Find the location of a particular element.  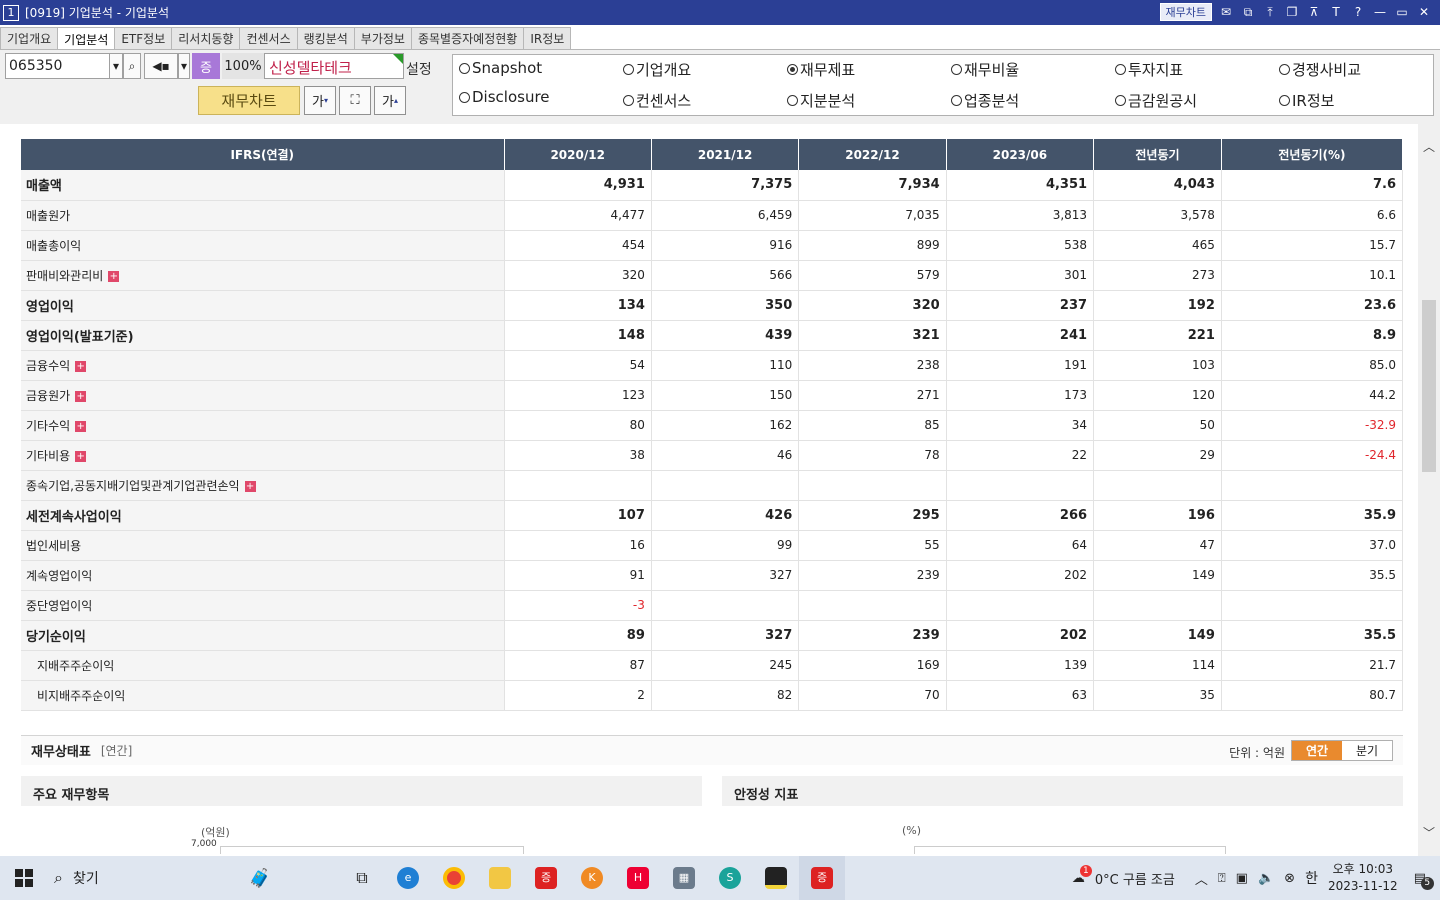

tab-company-overview: 기업개요 is located at coordinates (29, 38).